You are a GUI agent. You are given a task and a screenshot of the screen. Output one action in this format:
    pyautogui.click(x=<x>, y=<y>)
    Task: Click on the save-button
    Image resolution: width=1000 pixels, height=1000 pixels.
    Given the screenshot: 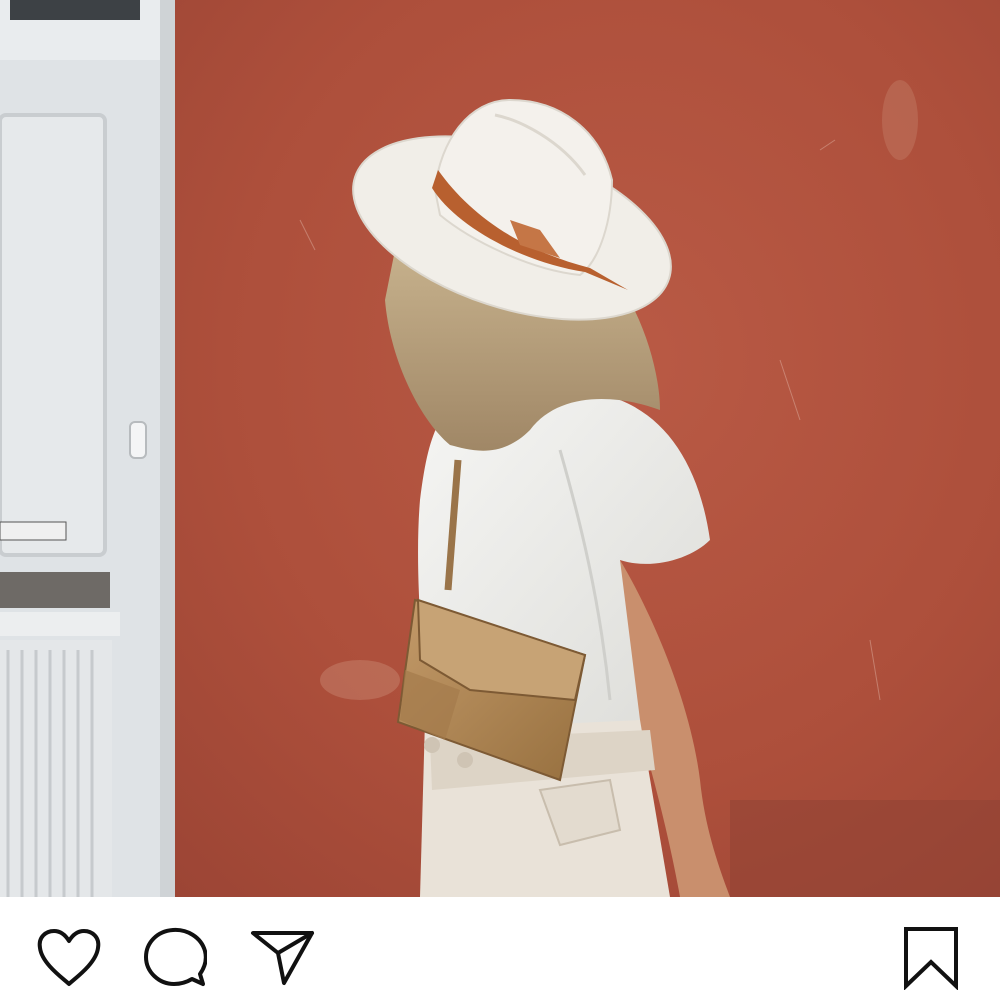 What is the action you would take?
    pyautogui.click(x=931, y=958)
    